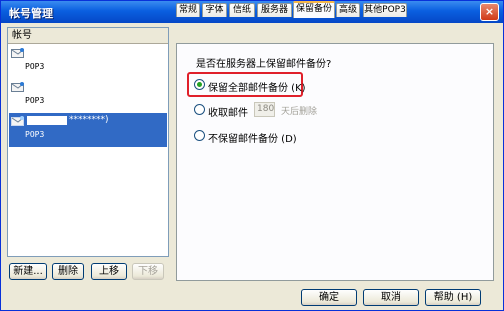 This screenshot has width=504, height=311. I want to click on cancel-button: 取消, so click(391, 297).